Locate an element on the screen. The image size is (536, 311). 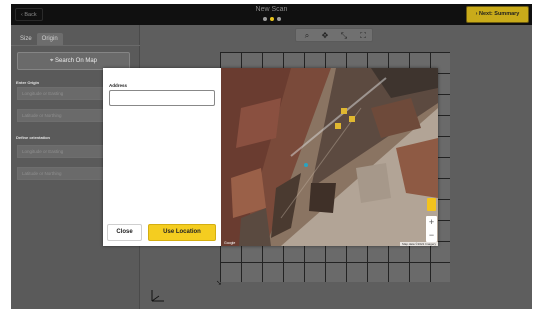
step-indicator is located at coordinates (271, 19).